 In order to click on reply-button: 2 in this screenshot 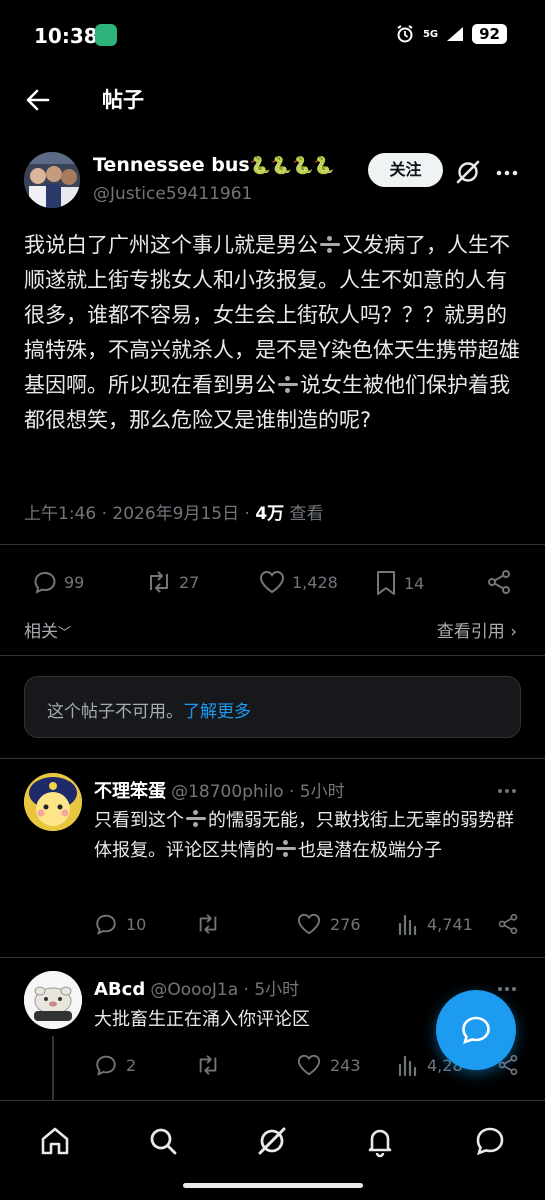, I will do `click(115, 1065)`.